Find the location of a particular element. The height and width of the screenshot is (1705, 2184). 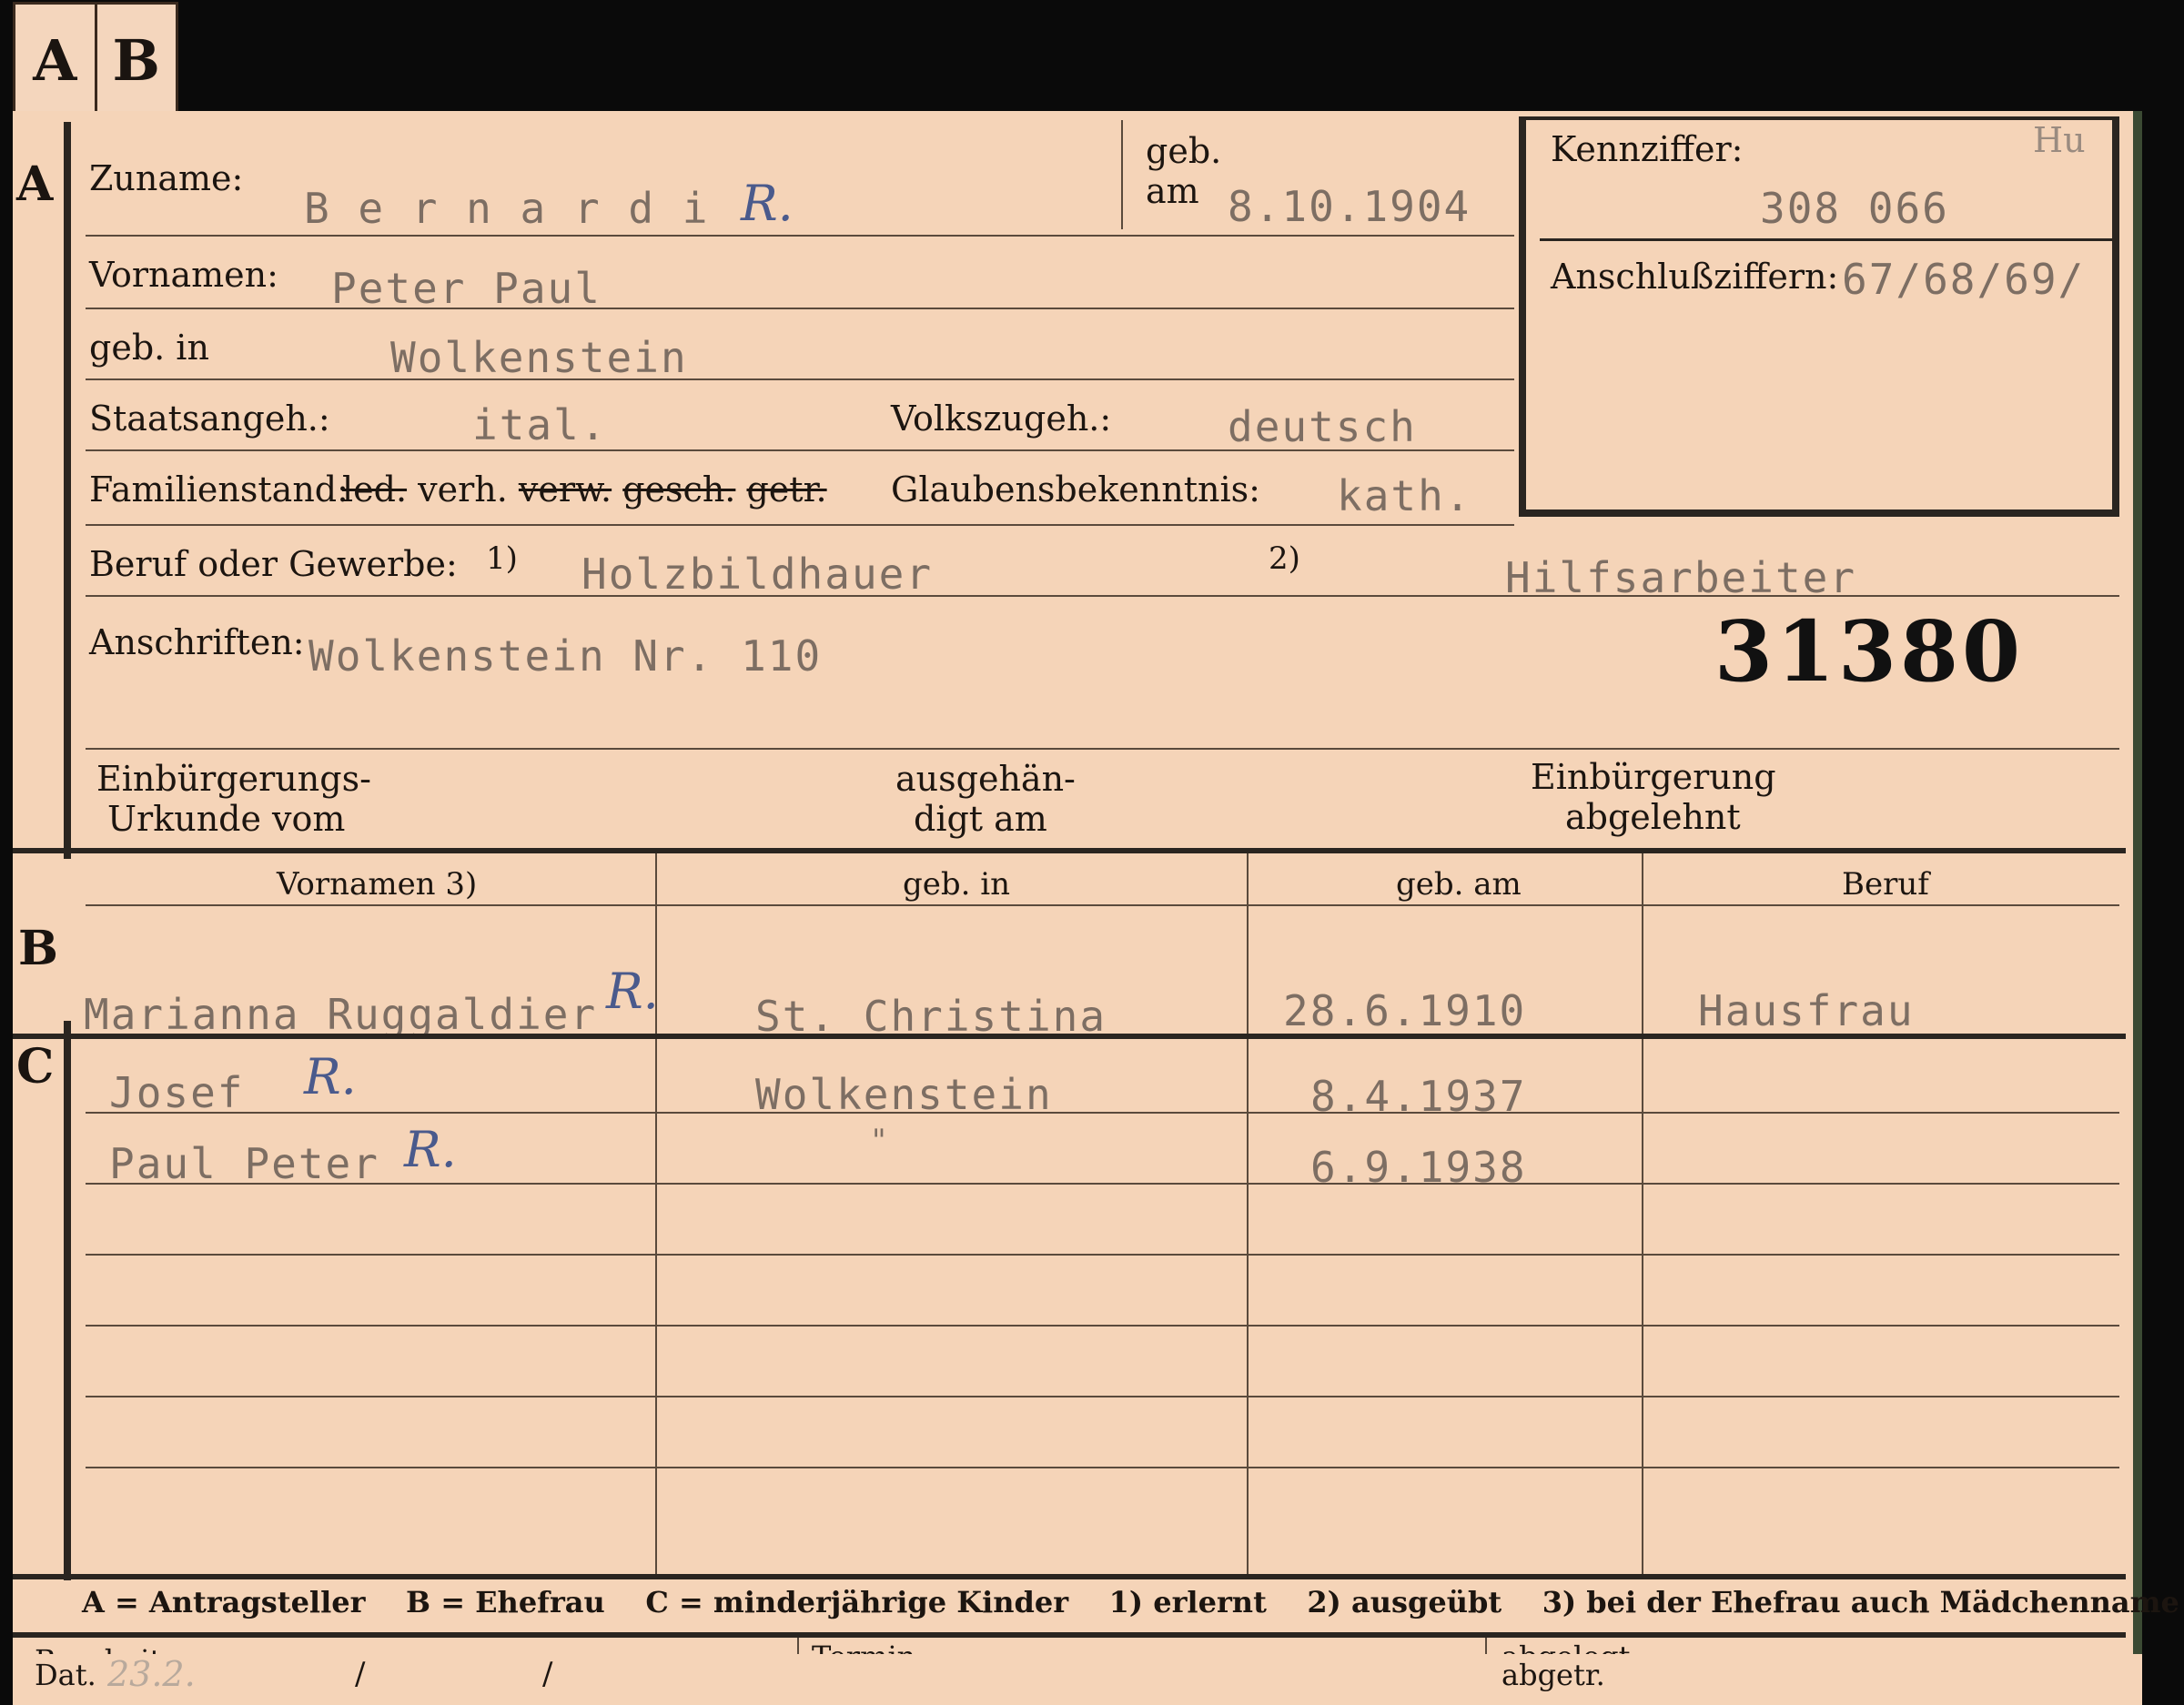

wife-children-rule is located at coordinates (1070, 1036).